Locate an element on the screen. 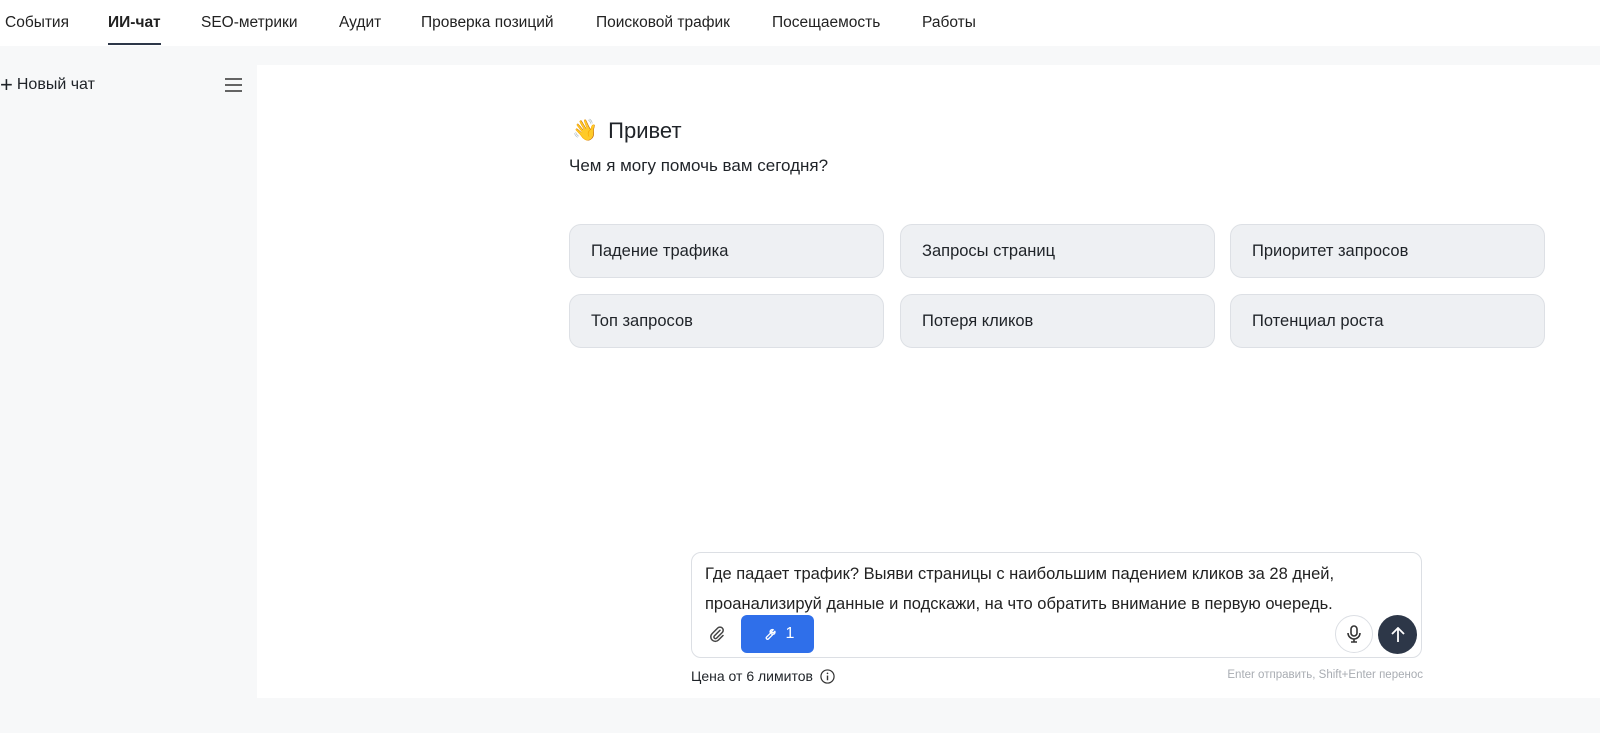  chat-sidebar is located at coordinates (128, 389).